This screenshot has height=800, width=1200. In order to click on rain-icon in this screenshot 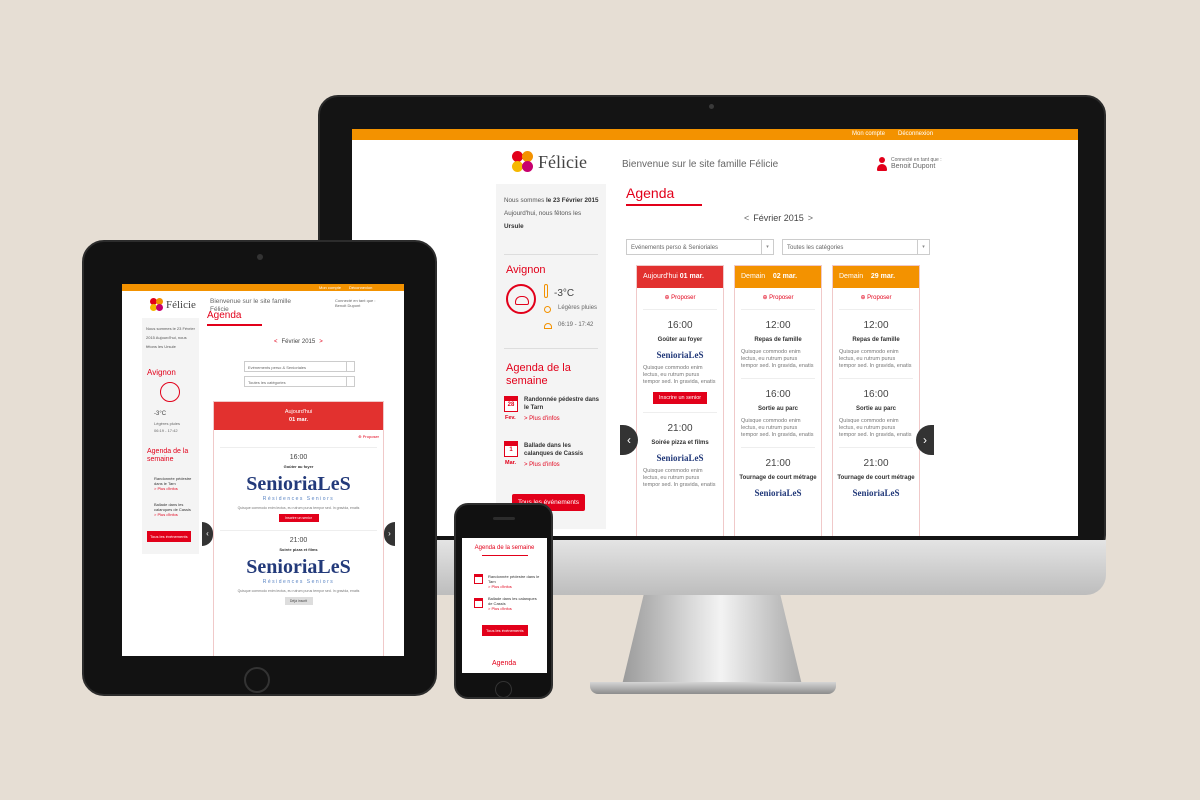, I will do `click(547, 309)`.